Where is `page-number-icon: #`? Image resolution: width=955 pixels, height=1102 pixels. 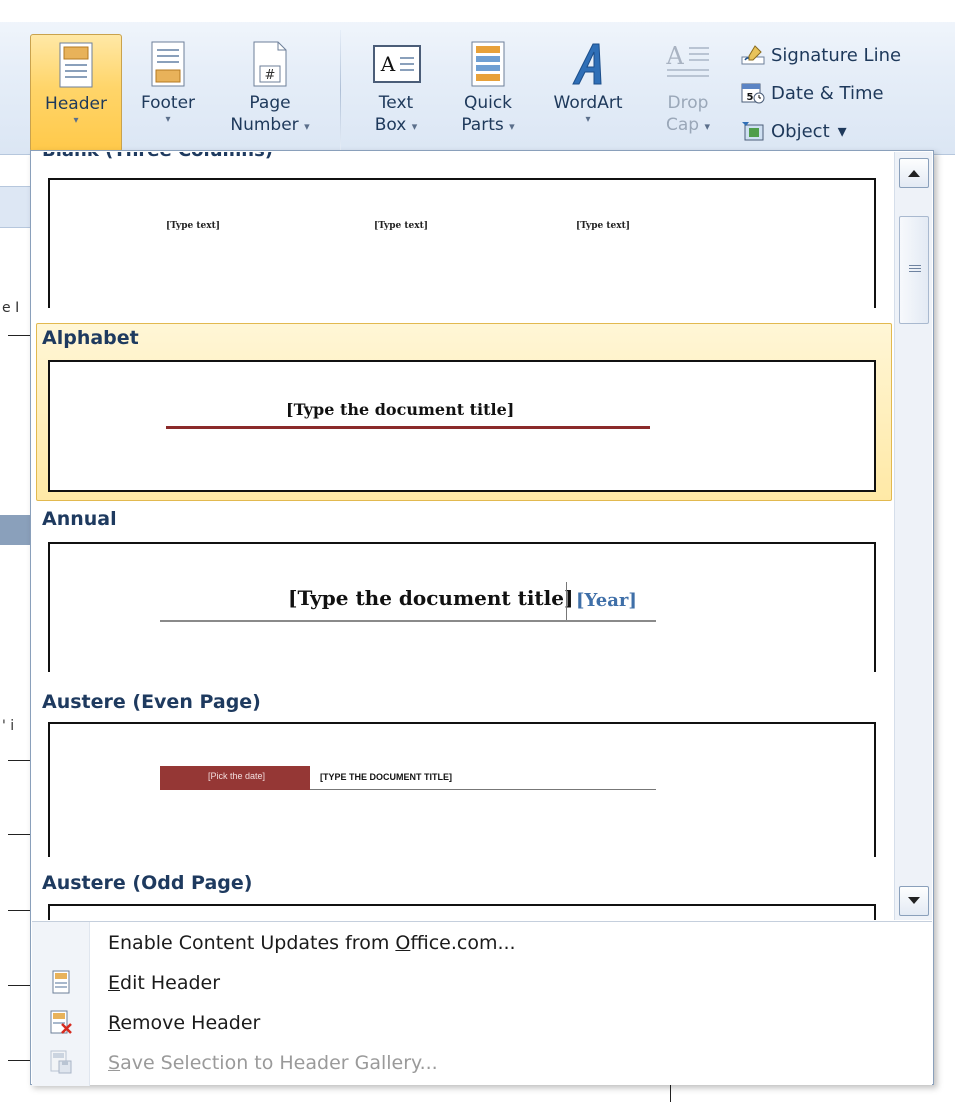 page-number-icon: # is located at coordinates (270, 64).